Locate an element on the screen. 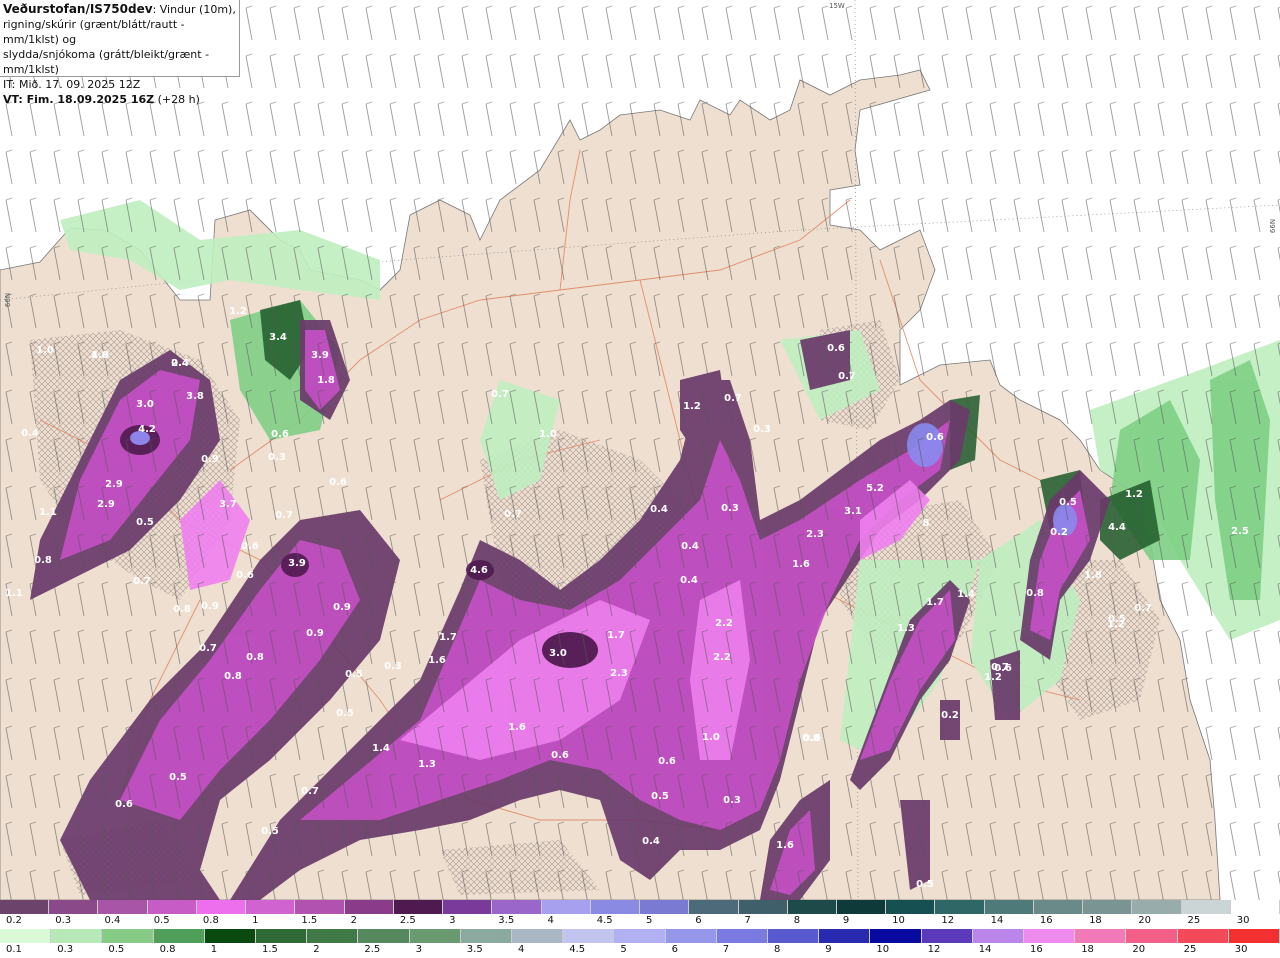  rain-scale-tick-label: 10 is located at coordinates (898, 920).